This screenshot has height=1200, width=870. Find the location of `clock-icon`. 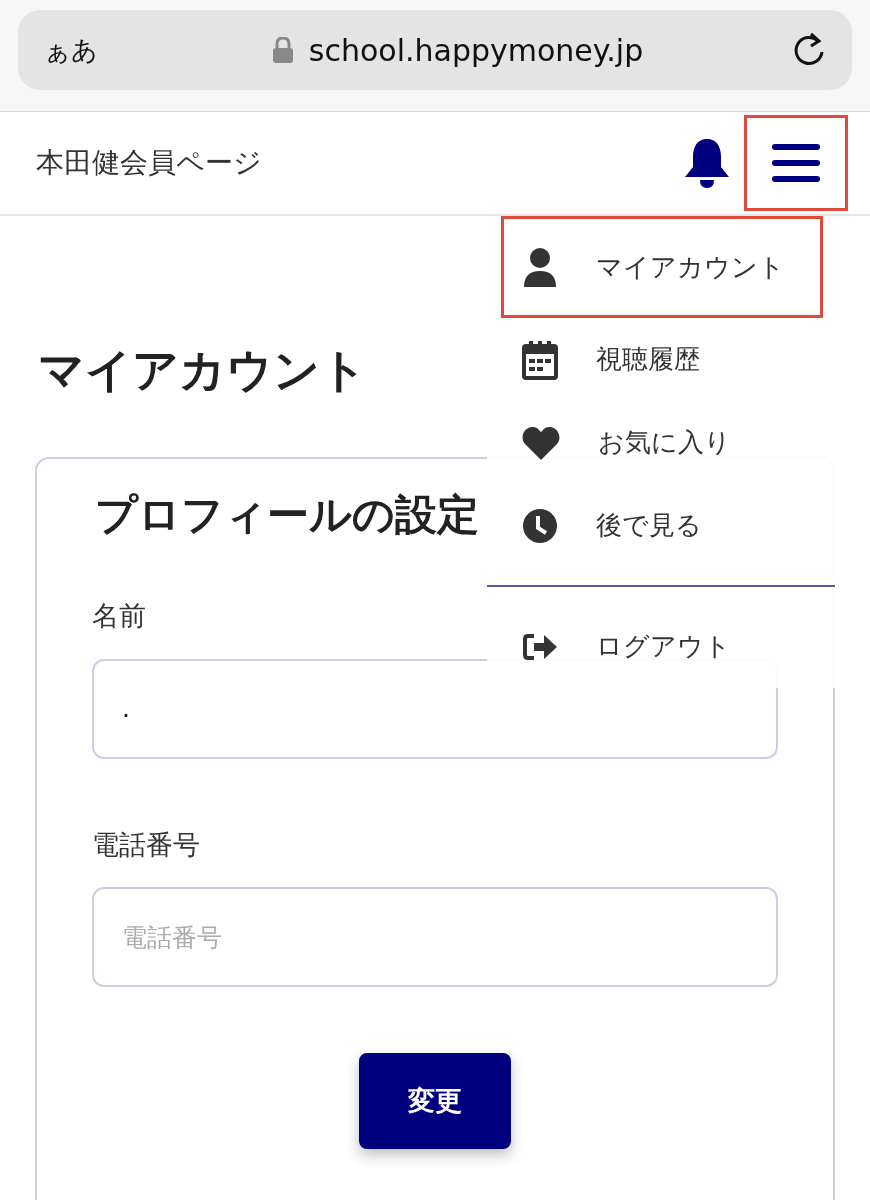

clock-icon is located at coordinates (540, 525).